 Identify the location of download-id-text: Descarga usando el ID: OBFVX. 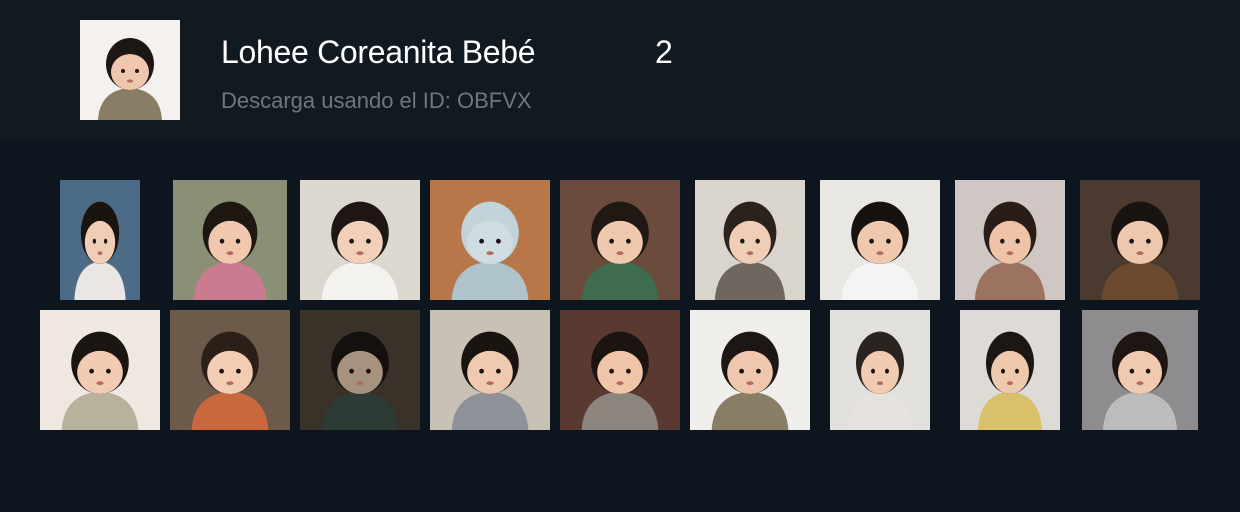
(376, 100).